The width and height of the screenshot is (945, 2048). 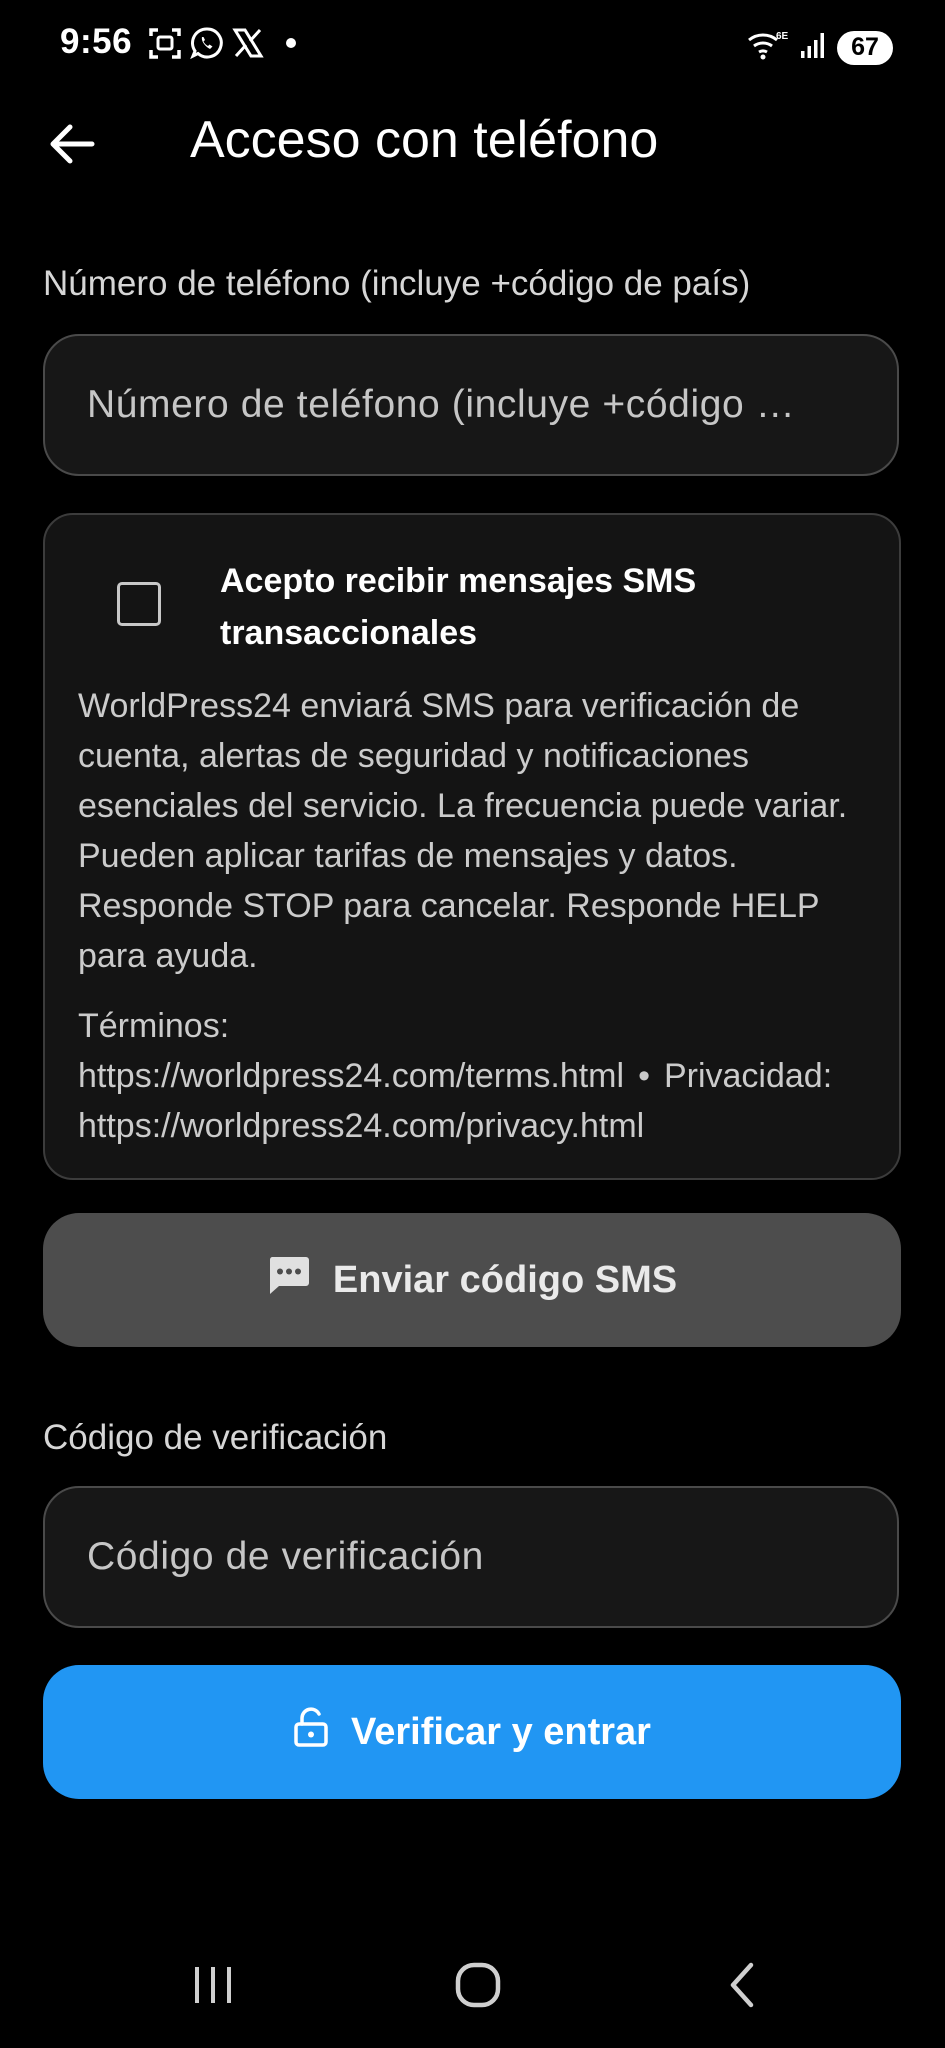 What do you see at coordinates (472, 46) in the screenshot?
I see `status-bar: 9:56 6E 67` at bounding box center [472, 46].